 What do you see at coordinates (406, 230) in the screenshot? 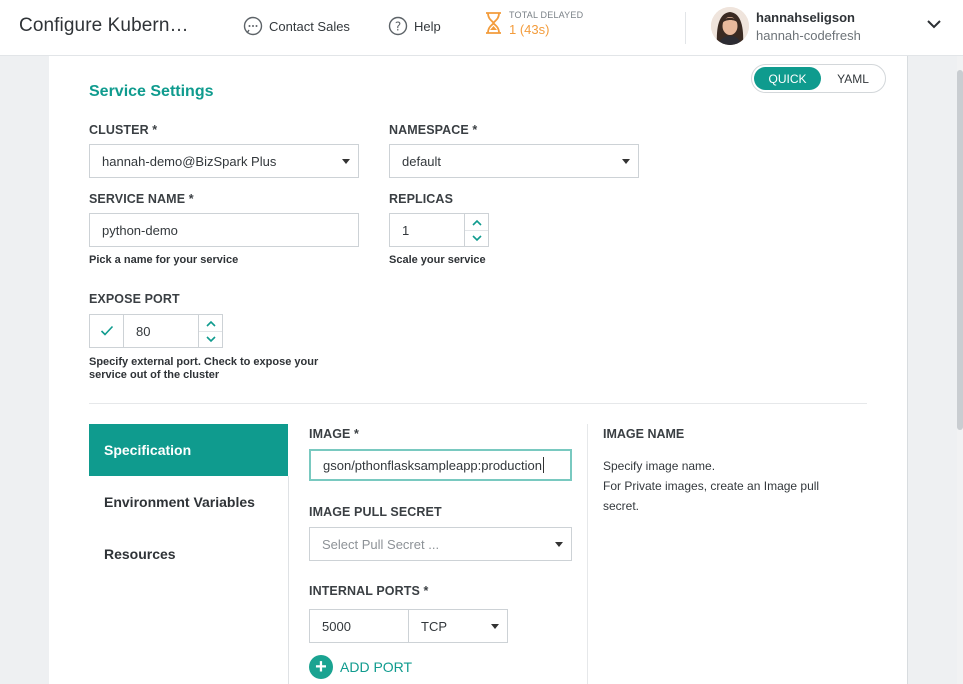
I see `replicas-value: 1` at bounding box center [406, 230].